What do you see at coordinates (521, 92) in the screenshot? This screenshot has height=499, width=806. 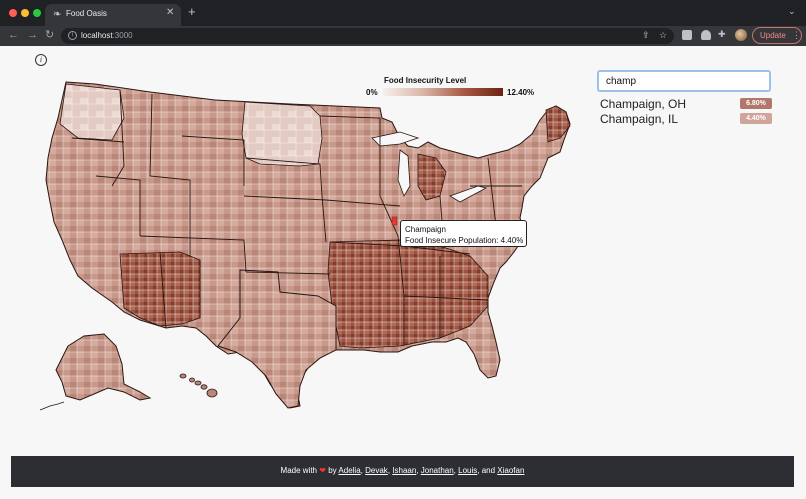 I see `legend-max-label: 12.40%` at bounding box center [521, 92].